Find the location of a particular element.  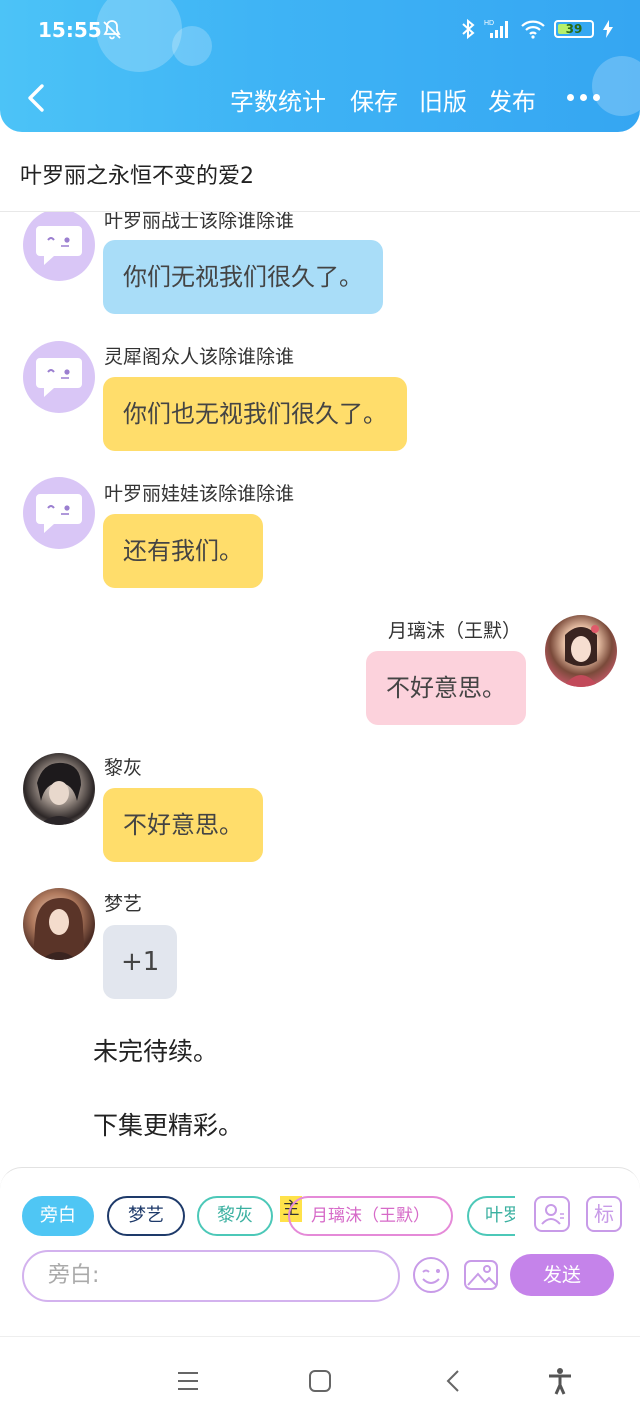

narration-text: 下集更精彩。 is located at coordinates (168, 1124).